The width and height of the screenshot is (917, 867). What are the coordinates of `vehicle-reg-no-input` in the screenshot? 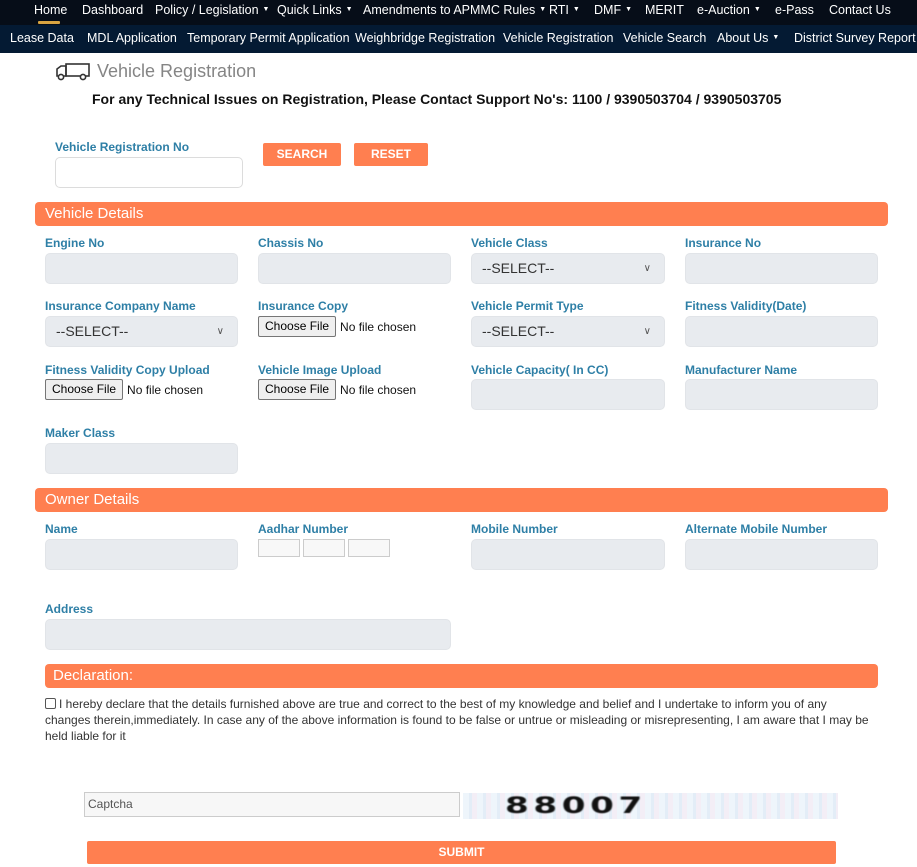 It's located at (149, 172).